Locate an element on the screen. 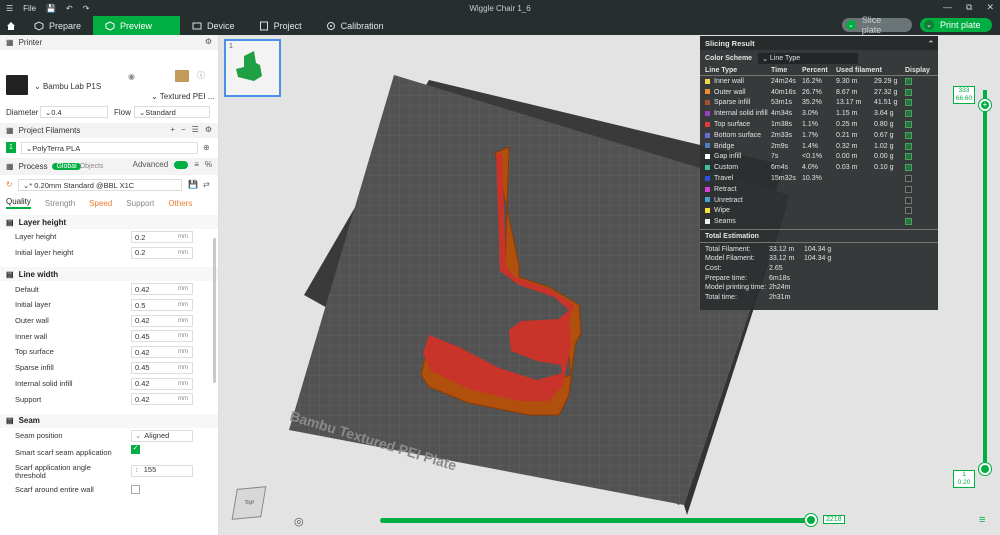  default-width-input: 0.42 mm is located at coordinates (162, 289).